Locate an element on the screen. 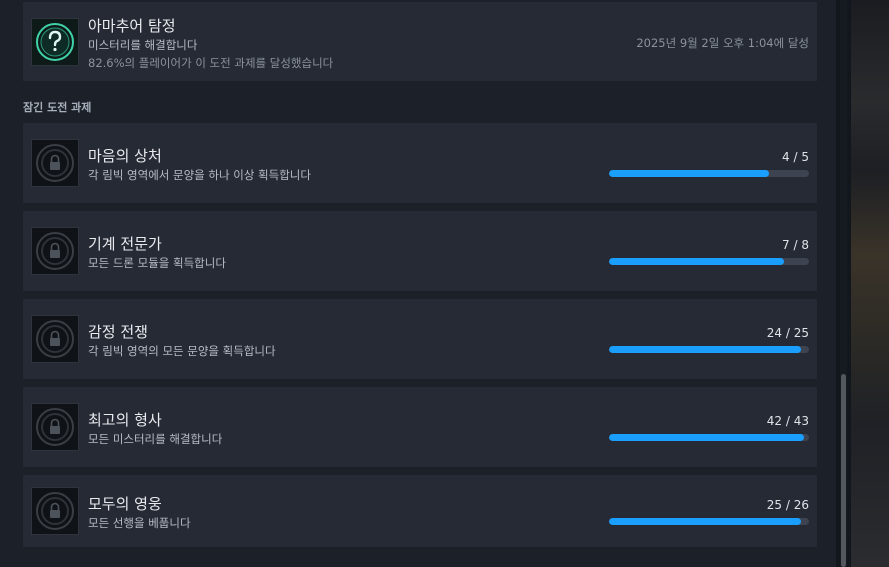  achievement-title: 기계 전문가 is located at coordinates (125, 244).